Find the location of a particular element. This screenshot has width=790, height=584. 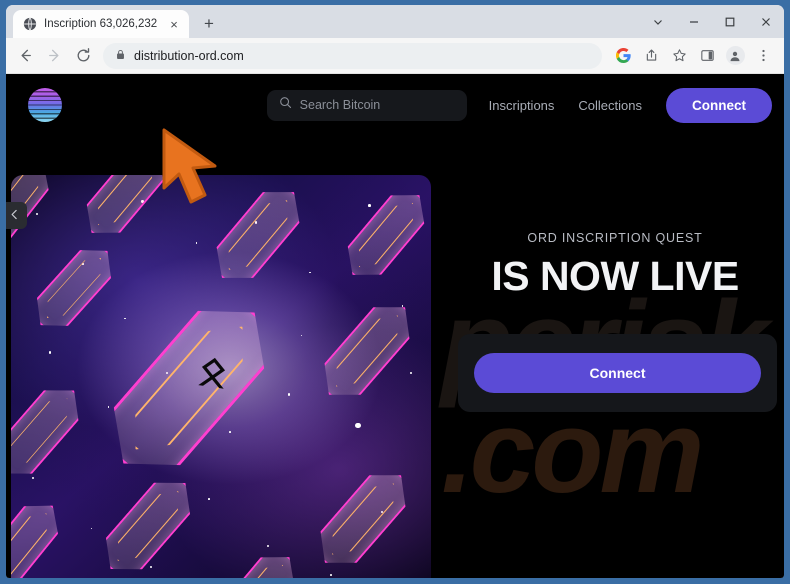

hero-eyebrow: ORD INSCRIPTION QUEST is located at coordinates (615, 238).